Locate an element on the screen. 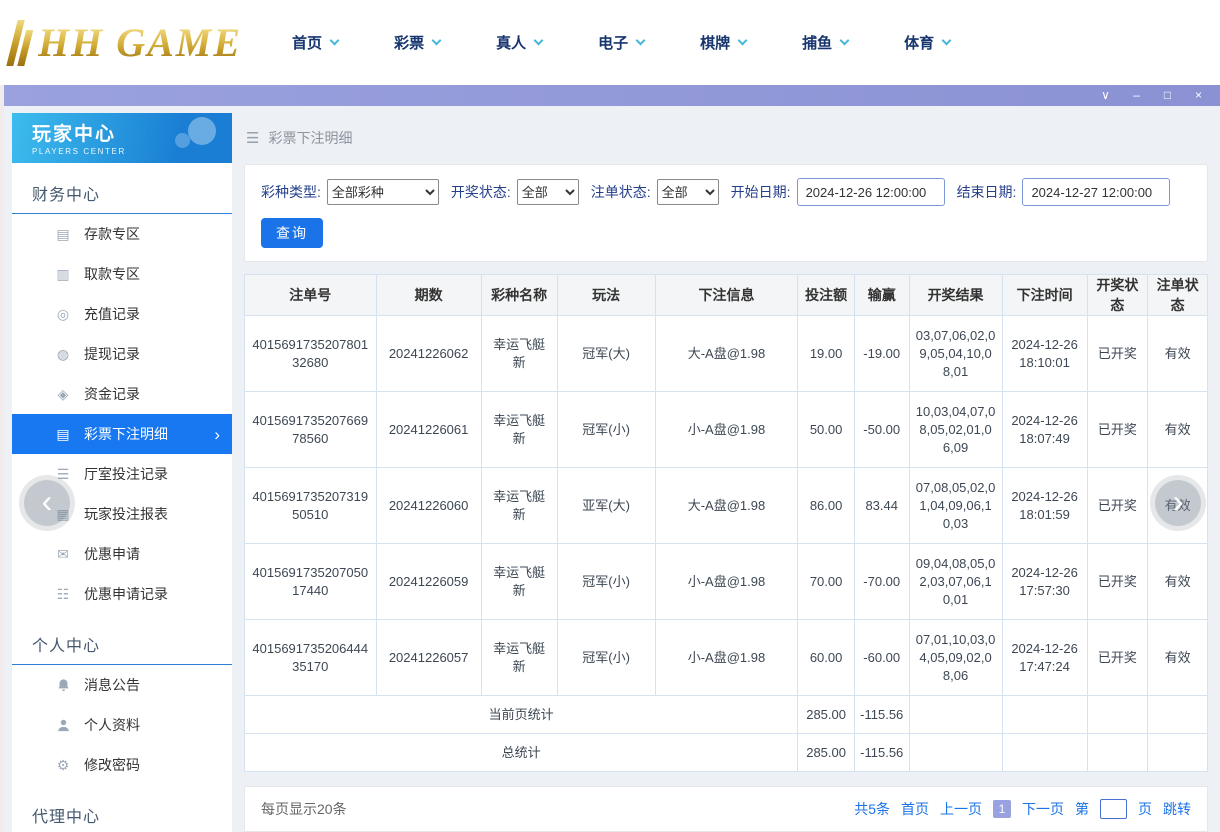 This screenshot has height=832, width=1220. chevron-right-icon: › is located at coordinates (217, 434).